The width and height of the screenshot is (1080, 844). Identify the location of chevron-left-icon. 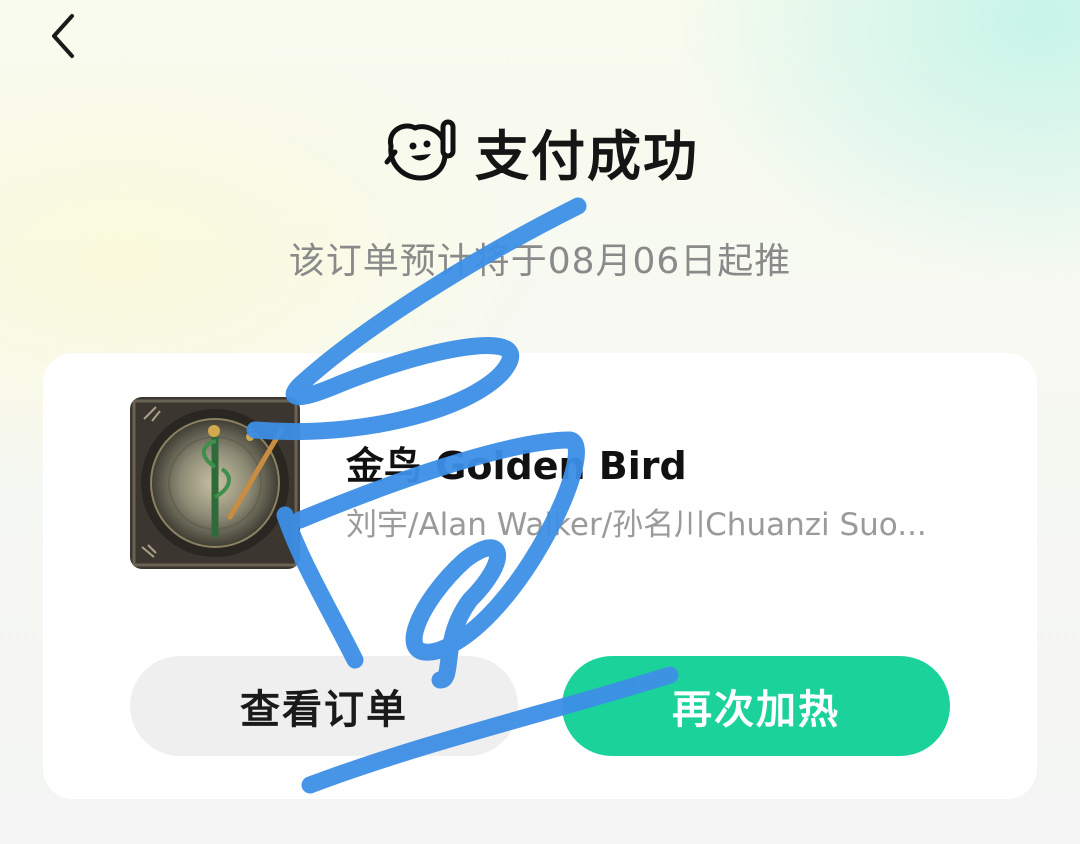
(63, 36).